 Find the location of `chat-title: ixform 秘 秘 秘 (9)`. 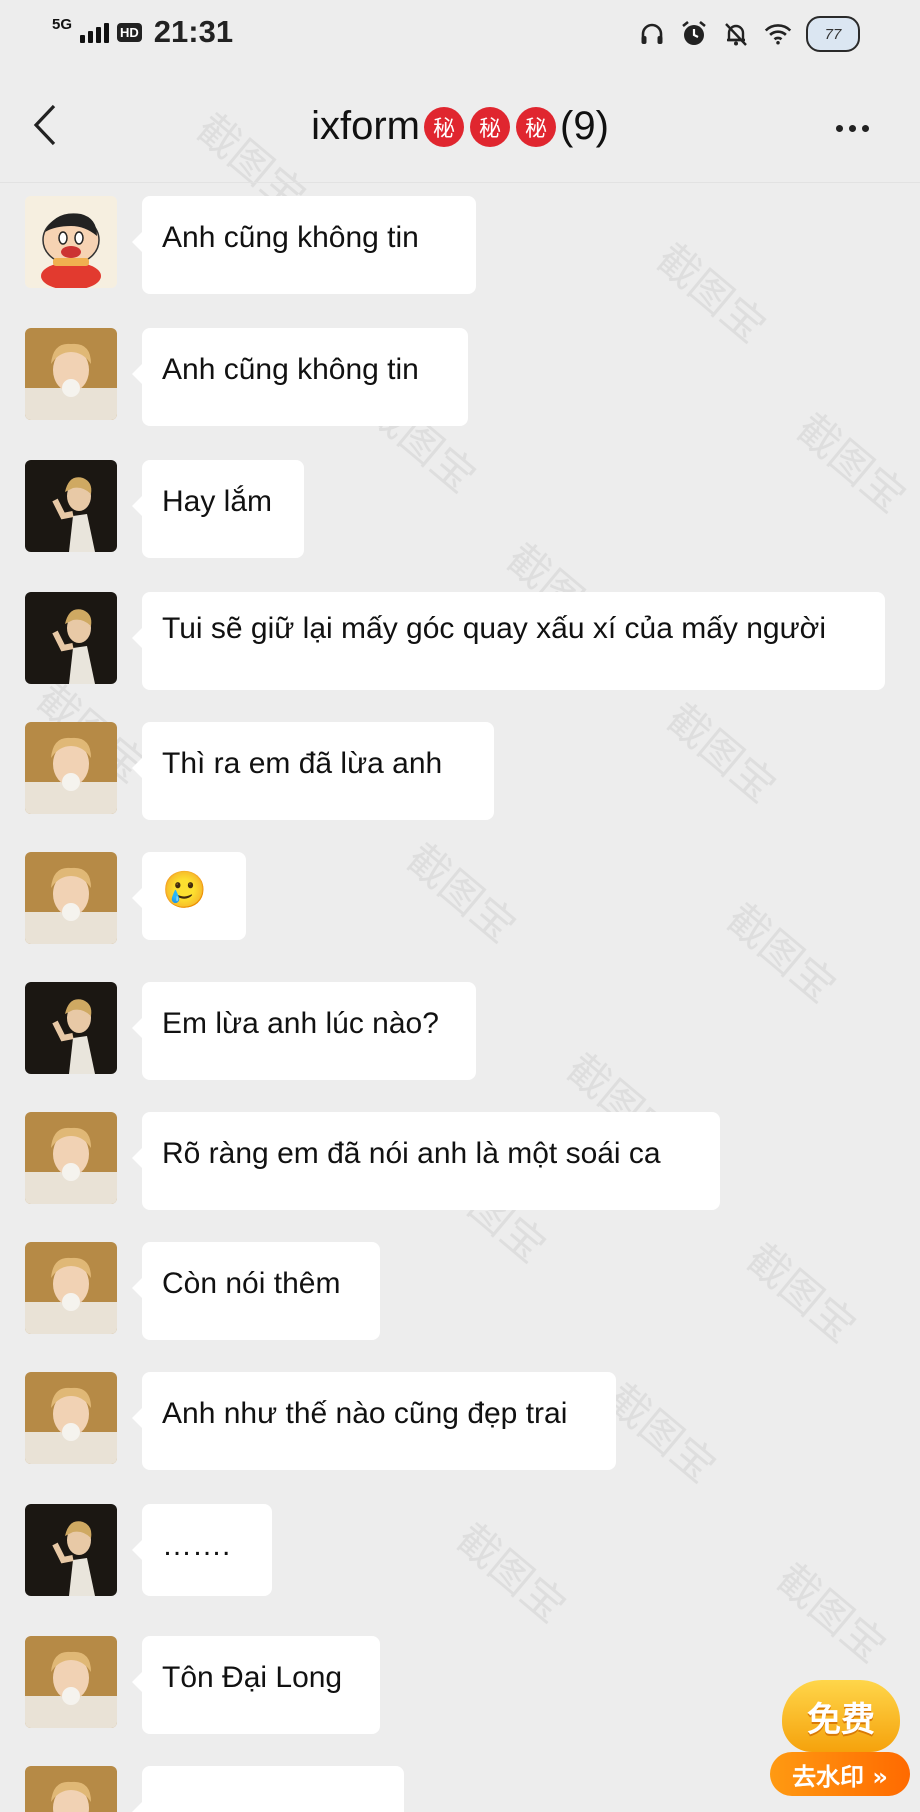

chat-title: ixform 秘 秘 秘 (9) is located at coordinates (460, 126).